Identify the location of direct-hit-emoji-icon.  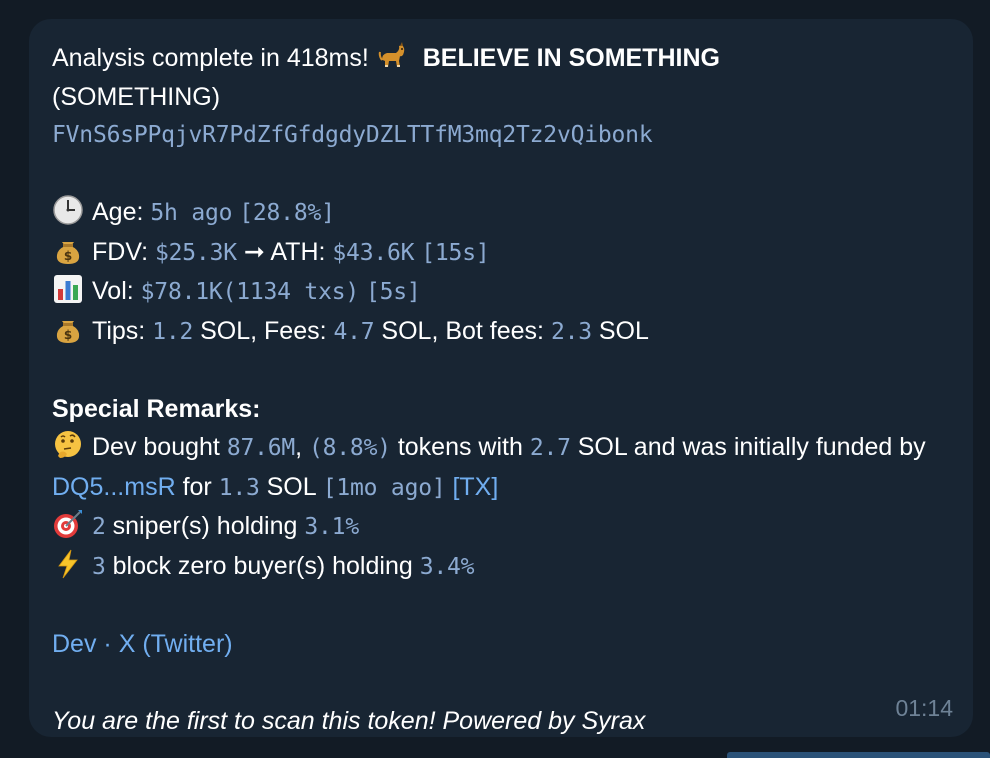
(68, 524).